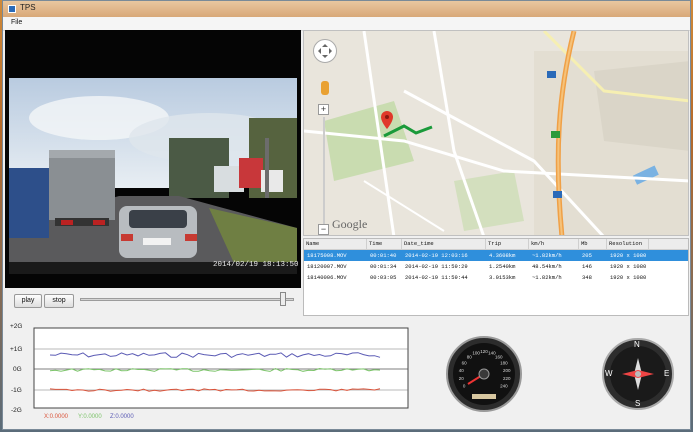  What do you see at coordinates (323, 229) in the screenshot?
I see `map-zoom-out-button: −` at bounding box center [323, 229].